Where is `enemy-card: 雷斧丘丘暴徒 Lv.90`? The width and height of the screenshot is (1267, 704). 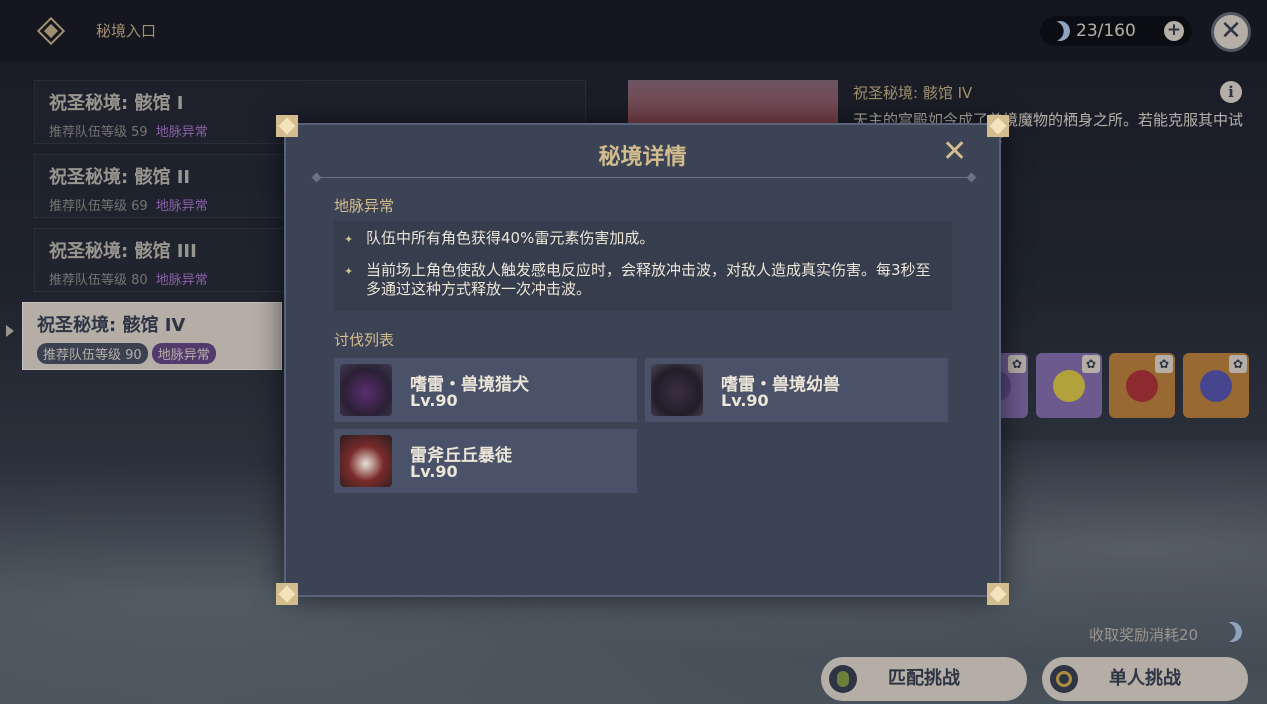
enemy-card: 雷斧丘丘暴徒 Lv.90 is located at coordinates (485, 461).